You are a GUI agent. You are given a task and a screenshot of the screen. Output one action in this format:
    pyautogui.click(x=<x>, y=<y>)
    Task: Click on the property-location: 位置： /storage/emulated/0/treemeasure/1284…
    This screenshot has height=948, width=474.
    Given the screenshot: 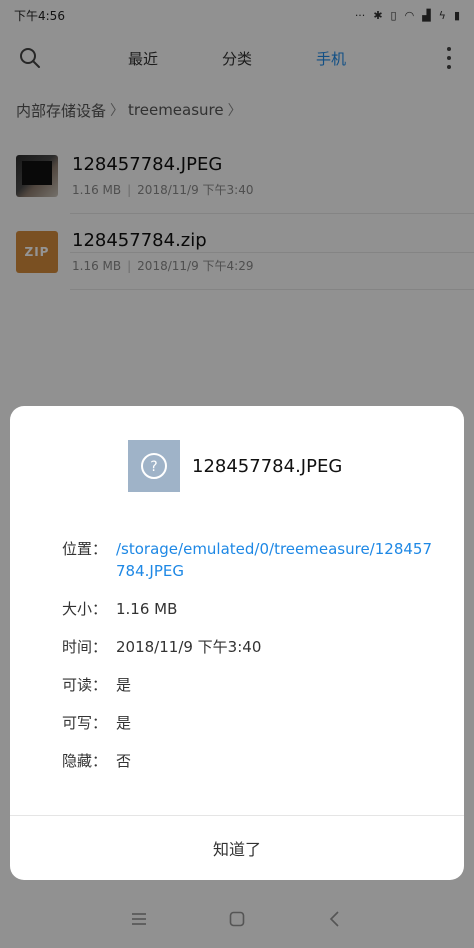 What is the action you would take?
    pyautogui.click(x=251, y=560)
    